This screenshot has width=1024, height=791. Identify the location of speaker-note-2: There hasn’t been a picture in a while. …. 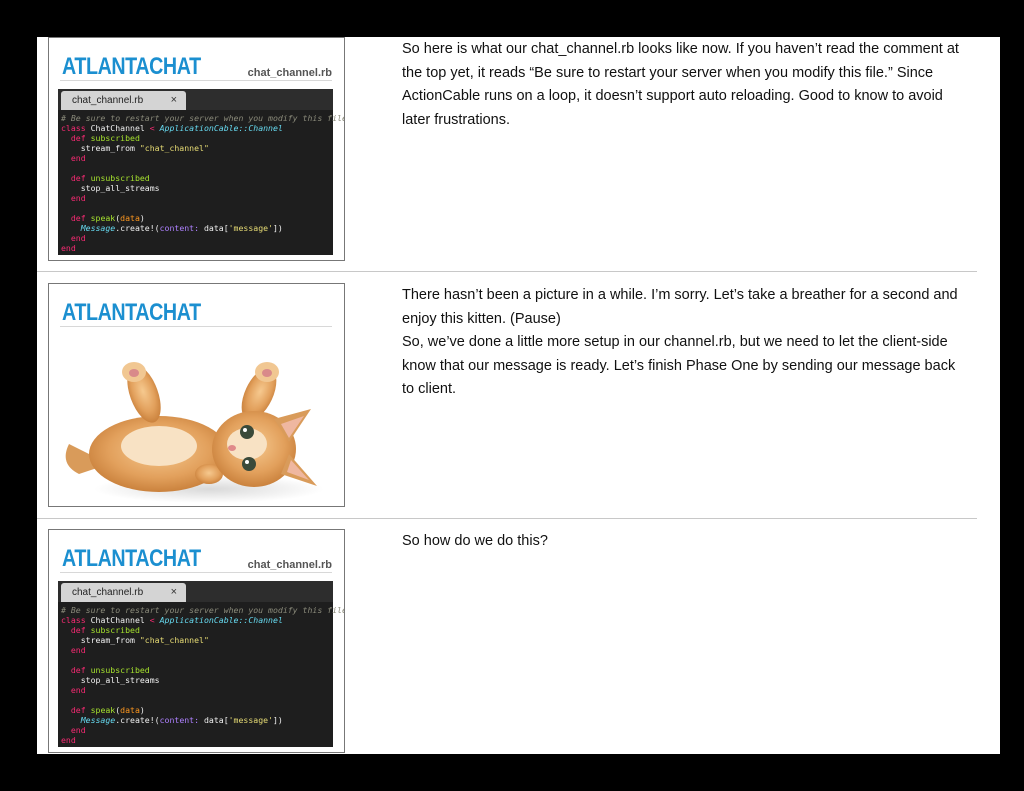
(682, 343).